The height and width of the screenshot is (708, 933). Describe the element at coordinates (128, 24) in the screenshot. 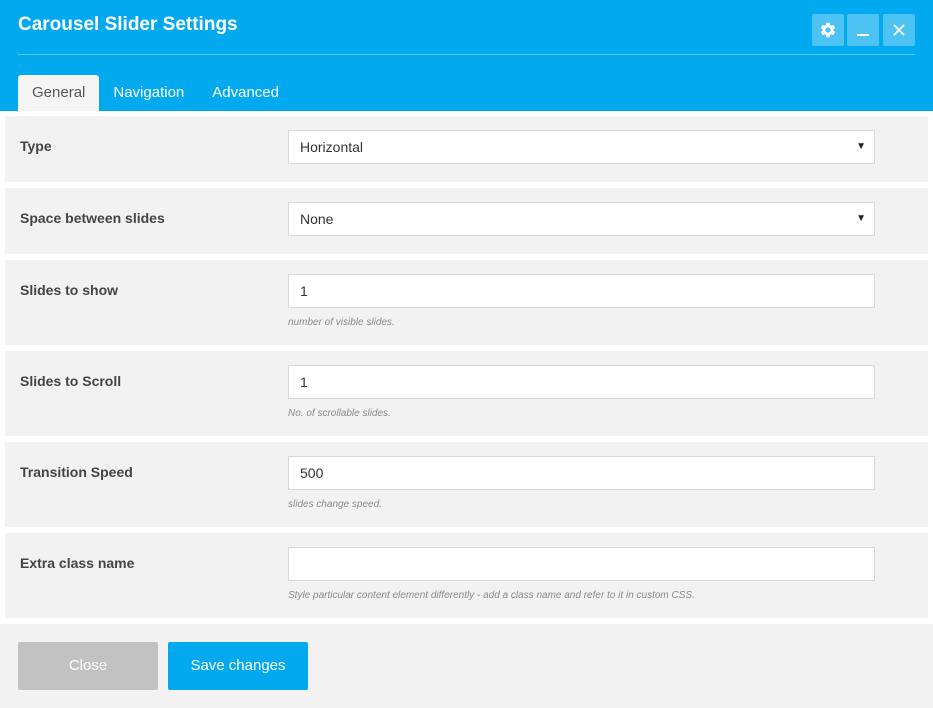

I see `dialog-title: Carousel Slider Settings` at that location.